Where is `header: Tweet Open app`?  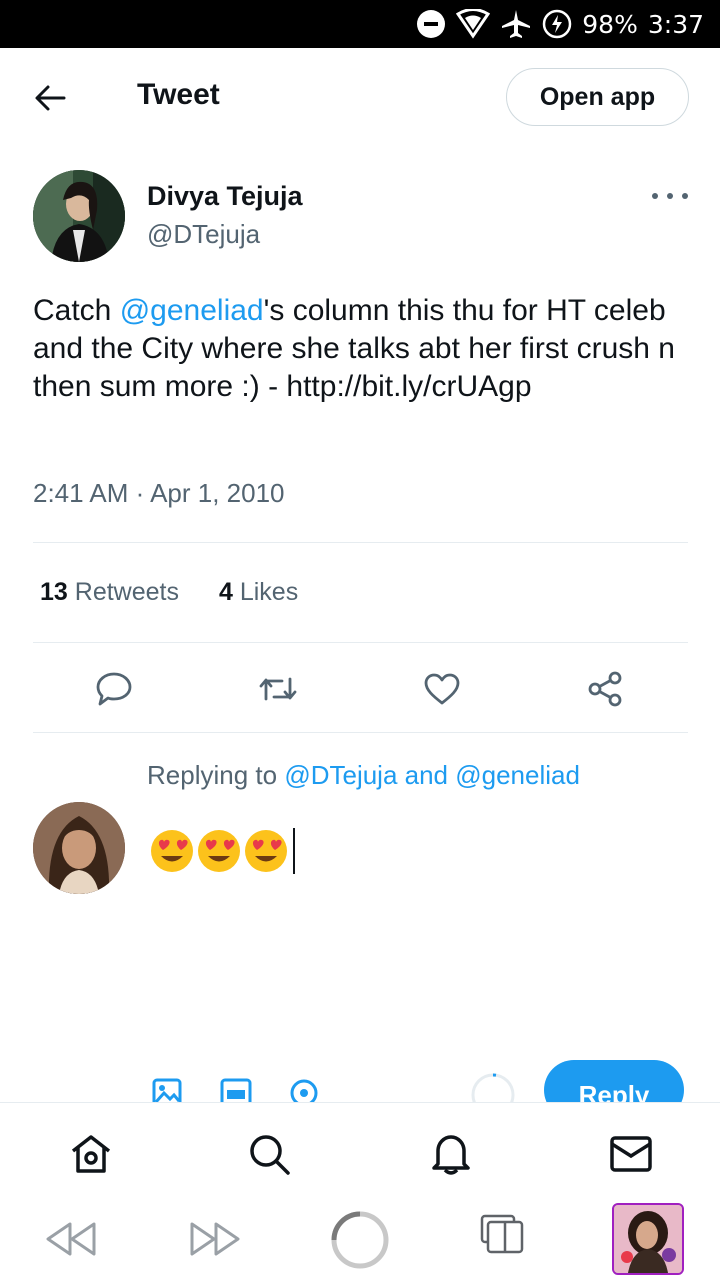 header: Tweet Open app is located at coordinates (360, 97).